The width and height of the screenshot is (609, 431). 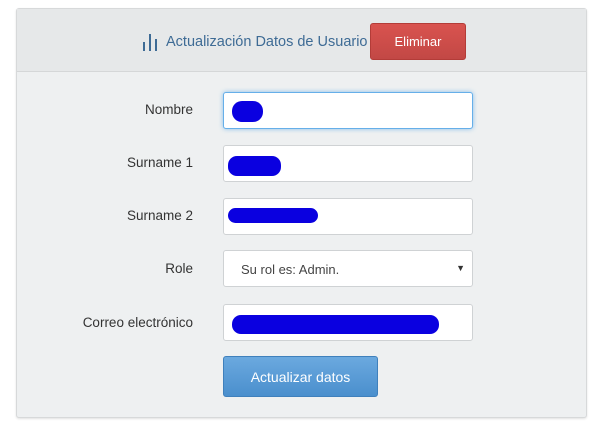 I want to click on role-select-value: Su rol es: Admin., so click(x=290, y=269).